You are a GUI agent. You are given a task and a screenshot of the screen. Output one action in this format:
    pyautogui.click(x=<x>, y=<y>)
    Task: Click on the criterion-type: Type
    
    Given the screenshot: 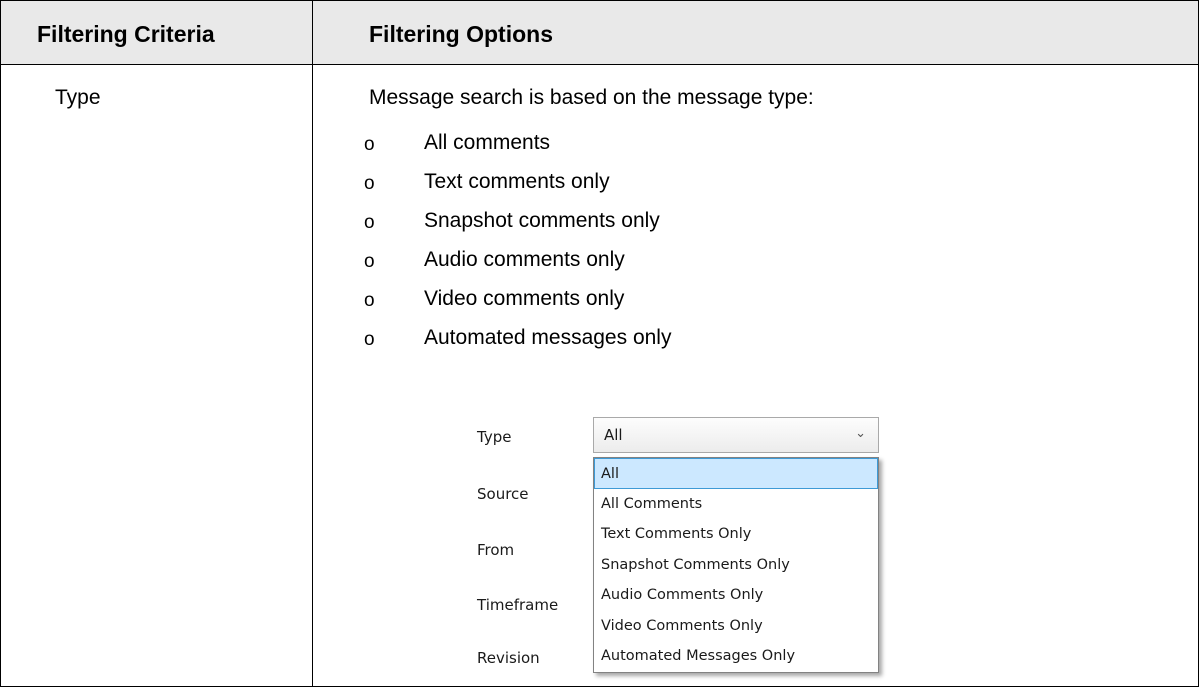 What is the action you would take?
    pyautogui.click(x=78, y=97)
    